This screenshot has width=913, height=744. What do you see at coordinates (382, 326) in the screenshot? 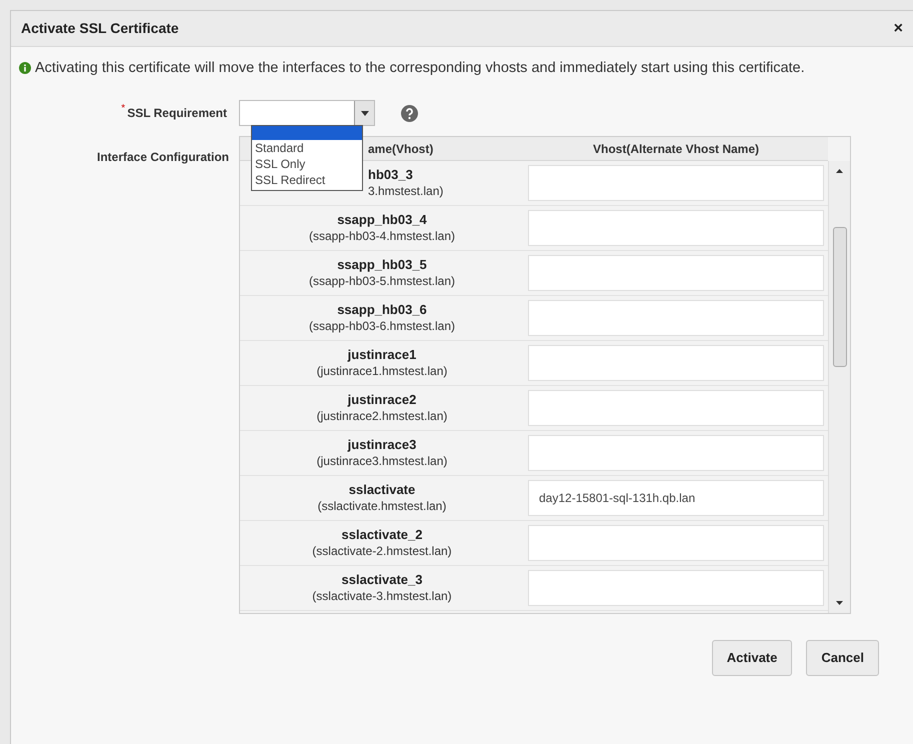
I see `interface-host: (ssapp-hb03-6.hmstest.lan)` at bounding box center [382, 326].